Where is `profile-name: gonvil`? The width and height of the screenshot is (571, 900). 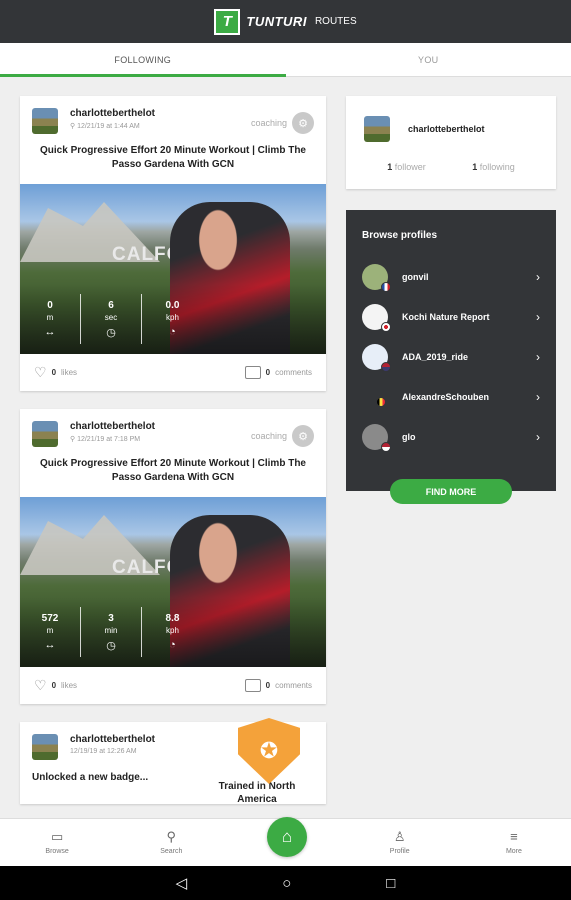
profile-name: gonvil is located at coordinates (415, 277).